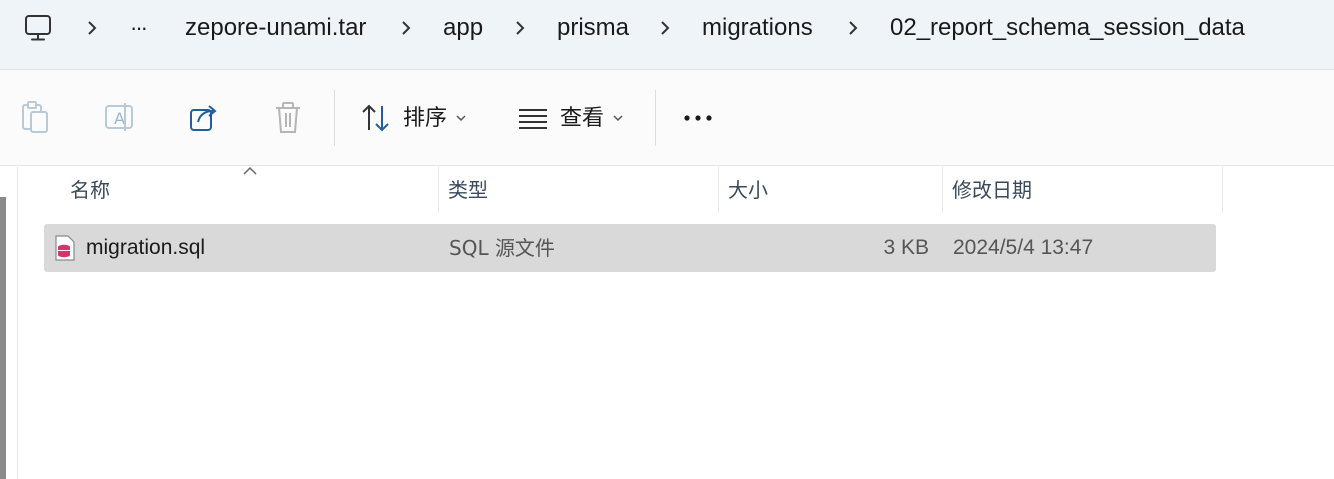 The width and height of the screenshot is (1334, 479). Describe the element at coordinates (249, 190) in the screenshot. I see `column-header-name: 名称` at that location.